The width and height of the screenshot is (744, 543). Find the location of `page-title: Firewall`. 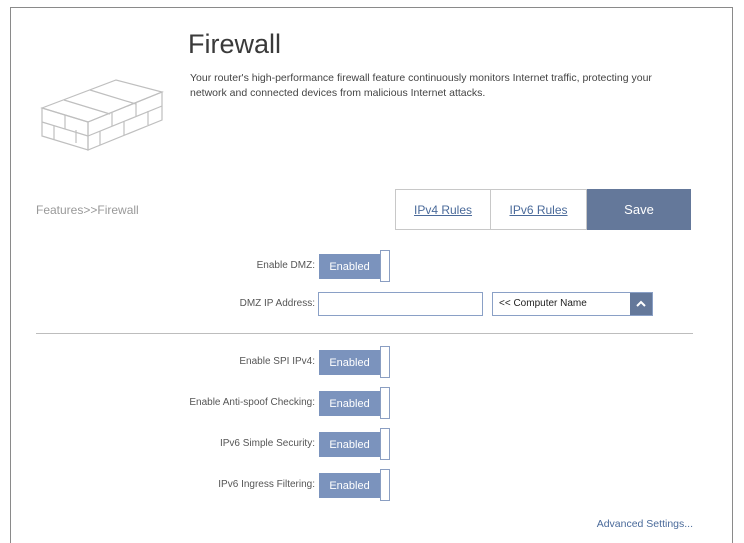

page-title: Firewall is located at coordinates (235, 44).